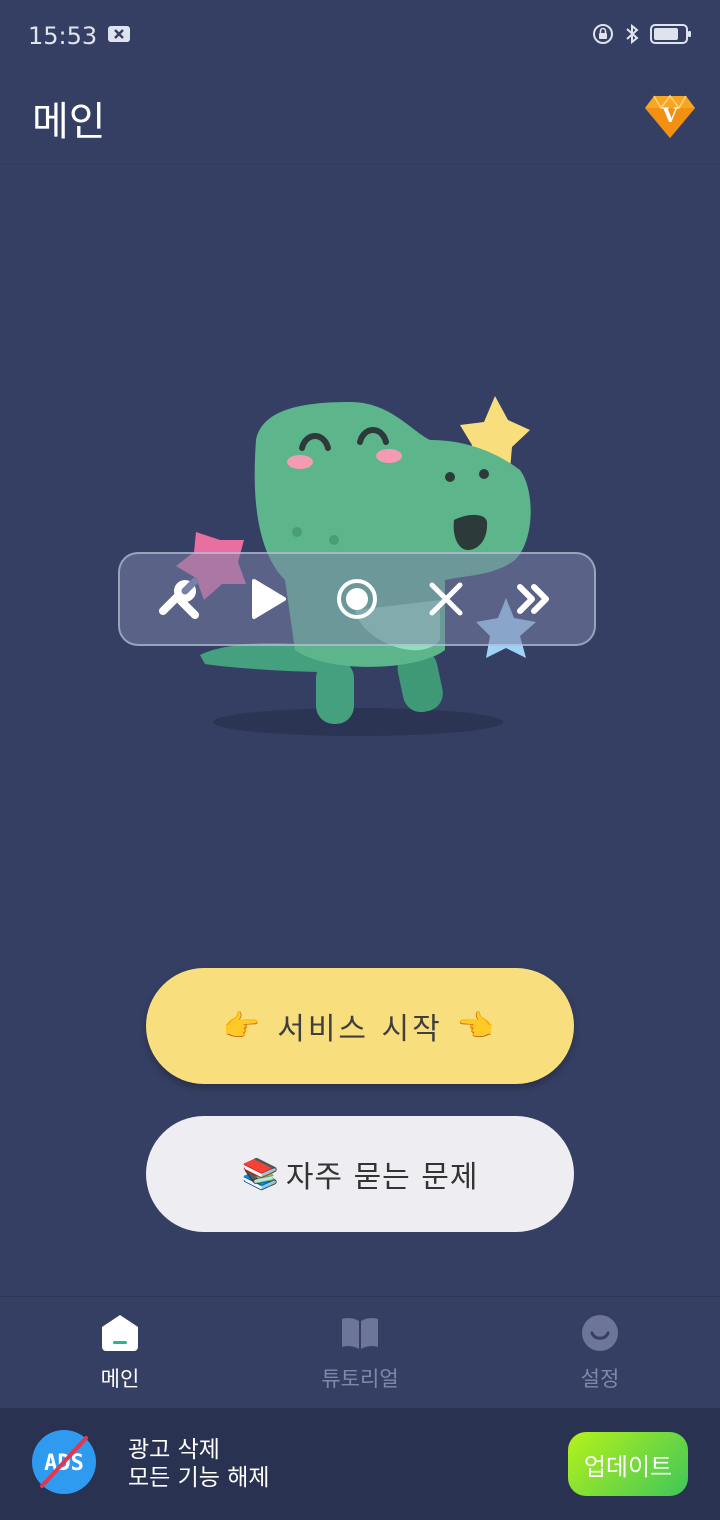 The height and width of the screenshot is (1520, 720). Describe the element at coordinates (600, 1378) in the screenshot. I see `nav-label-settings: 설정` at that location.